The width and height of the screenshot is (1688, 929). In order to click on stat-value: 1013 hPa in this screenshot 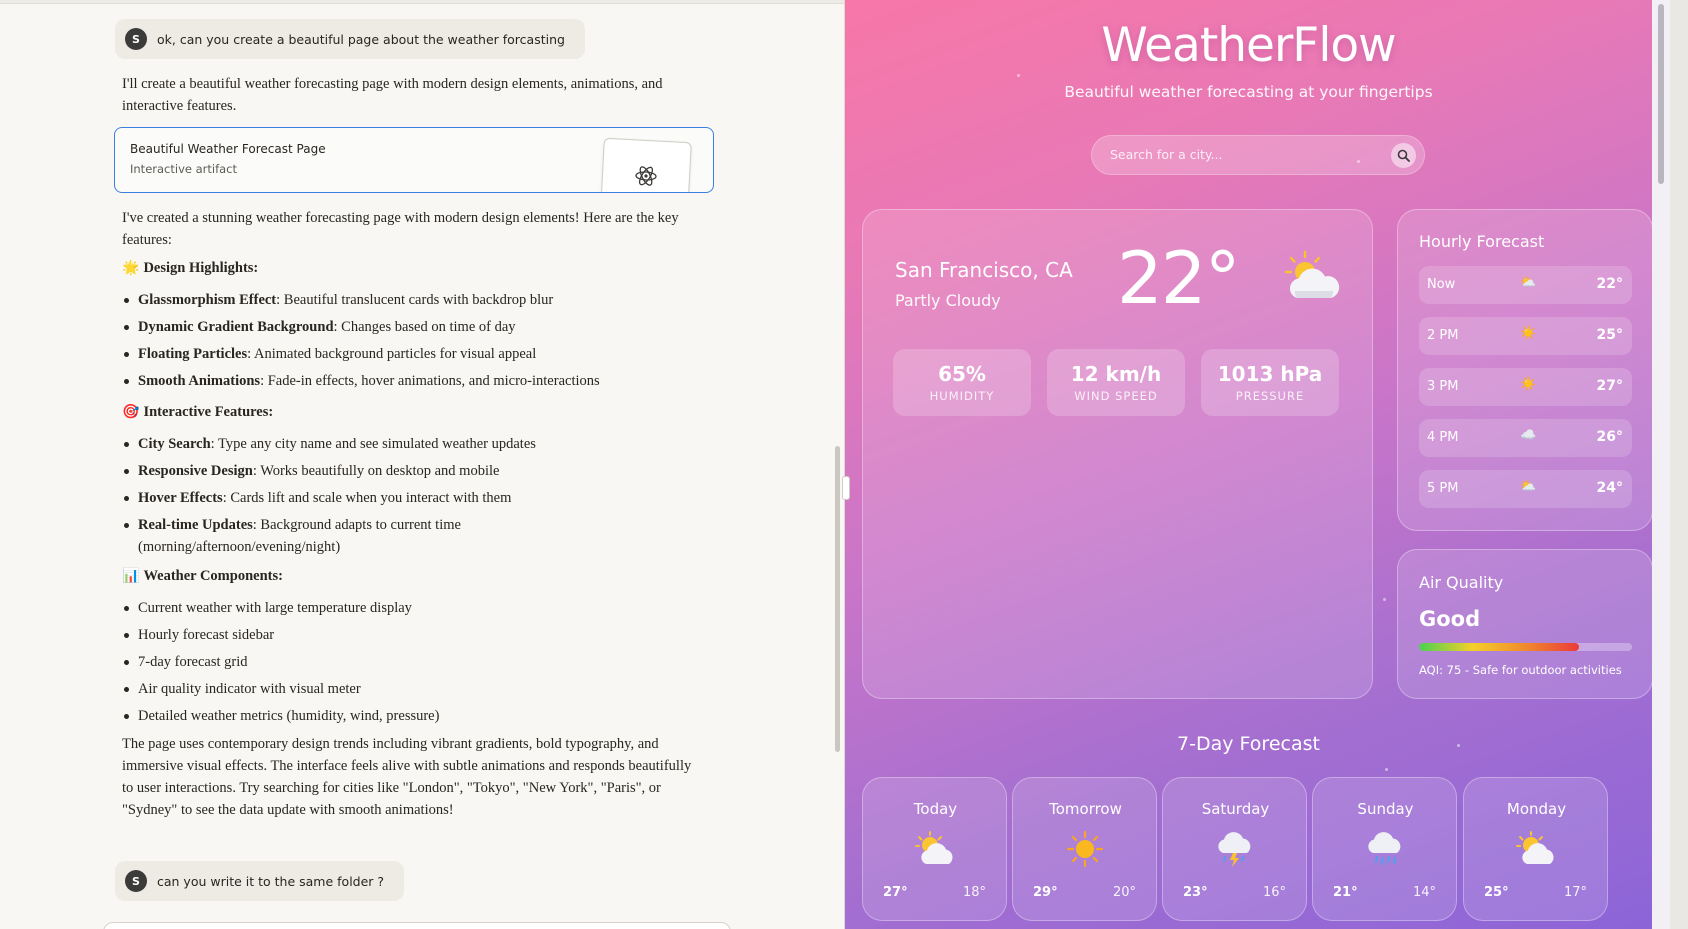, I will do `click(1270, 374)`.